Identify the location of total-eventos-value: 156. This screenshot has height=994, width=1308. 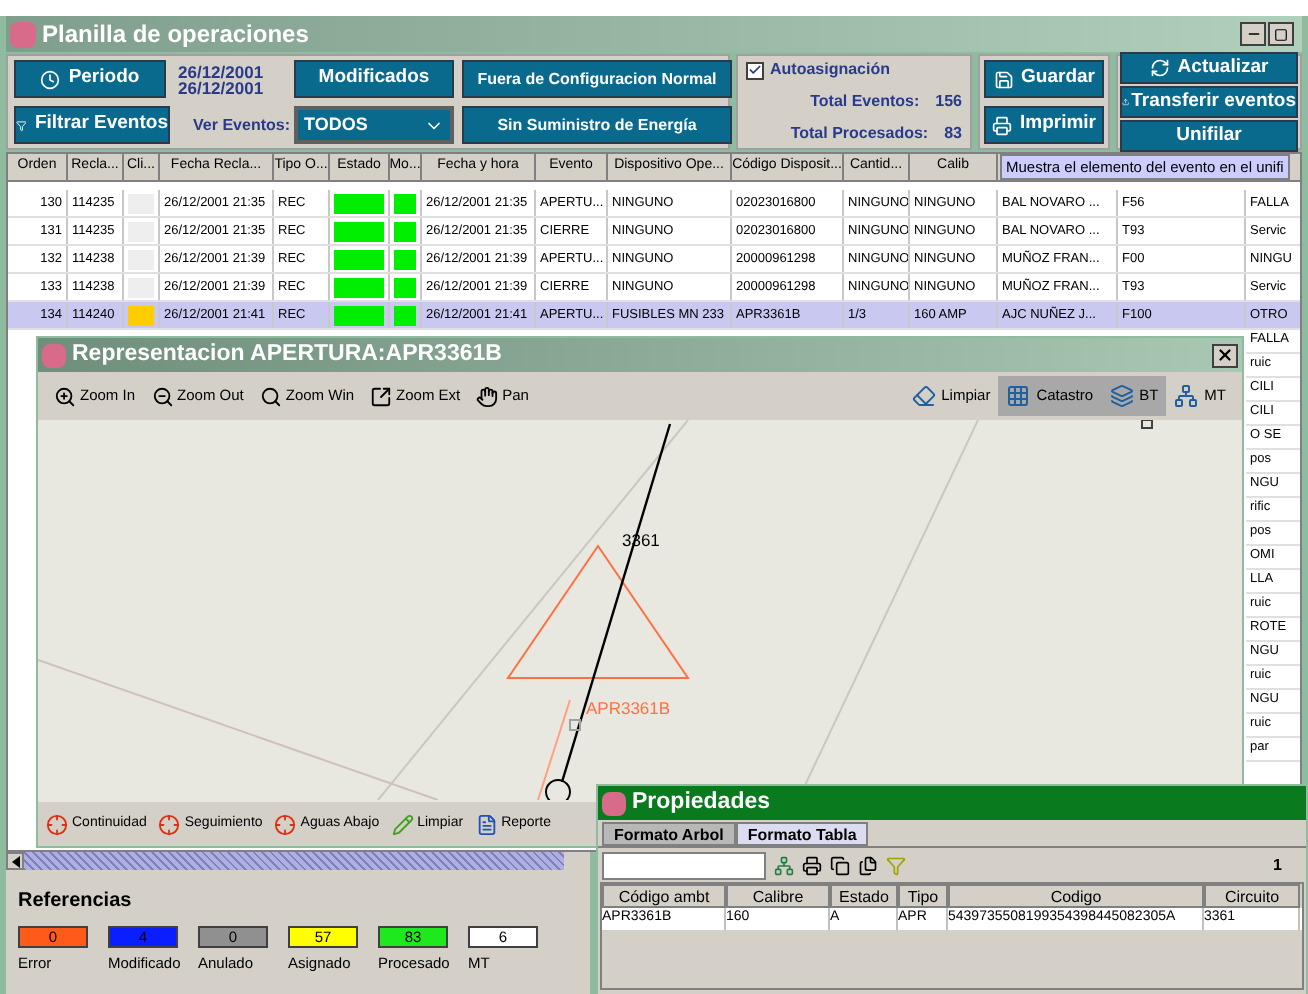
(948, 102).